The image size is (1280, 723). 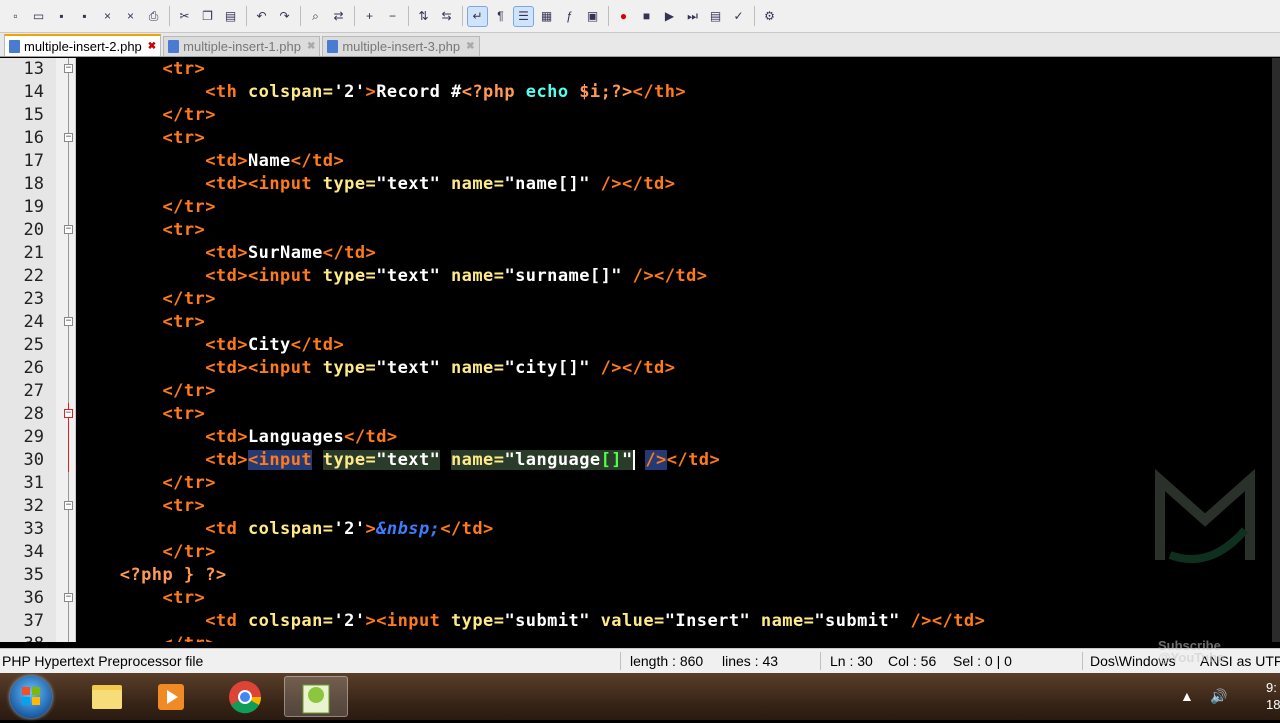 What do you see at coordinates (669, 16) in the screenshot?
I see `play-macro-icon: ▶` at bounding box center [669, 16].